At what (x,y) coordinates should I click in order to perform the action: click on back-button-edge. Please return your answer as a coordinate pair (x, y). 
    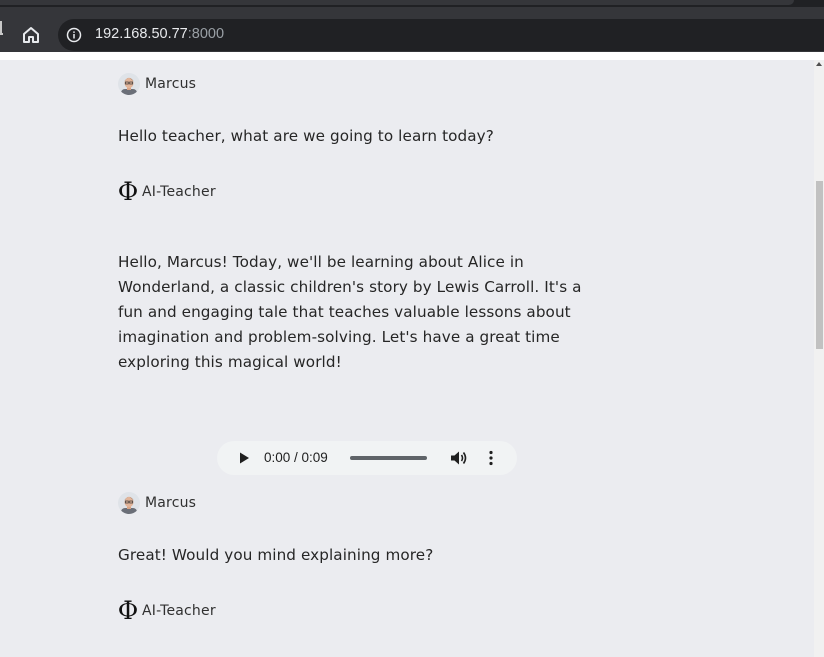
    Looking at the image, I should click on (1, 28).